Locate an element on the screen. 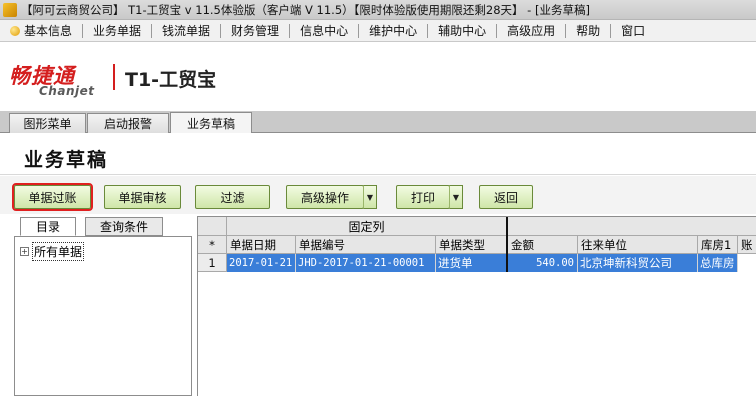 This screenshot has height=396, width=756. frozen-column-divider is located at coordinates (507, 244).